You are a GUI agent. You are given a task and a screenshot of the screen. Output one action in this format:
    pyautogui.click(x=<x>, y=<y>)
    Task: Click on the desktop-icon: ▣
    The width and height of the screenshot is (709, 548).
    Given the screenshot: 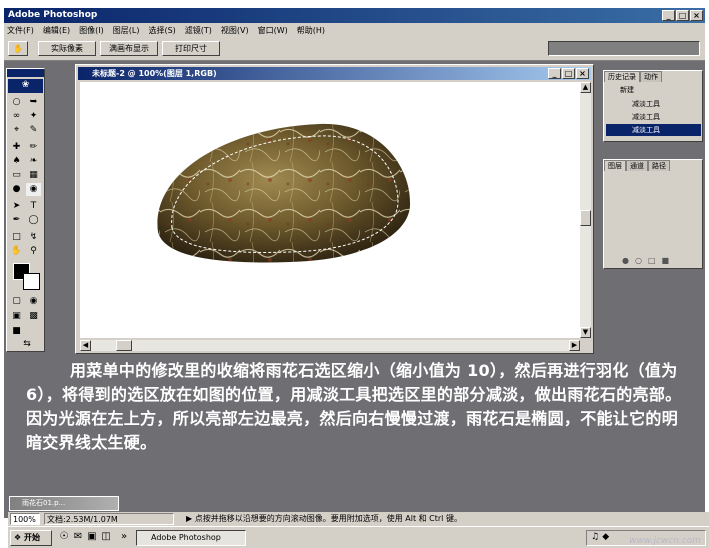 What is the action you would take?
    pyautogui.click(x=92, y=537)
    